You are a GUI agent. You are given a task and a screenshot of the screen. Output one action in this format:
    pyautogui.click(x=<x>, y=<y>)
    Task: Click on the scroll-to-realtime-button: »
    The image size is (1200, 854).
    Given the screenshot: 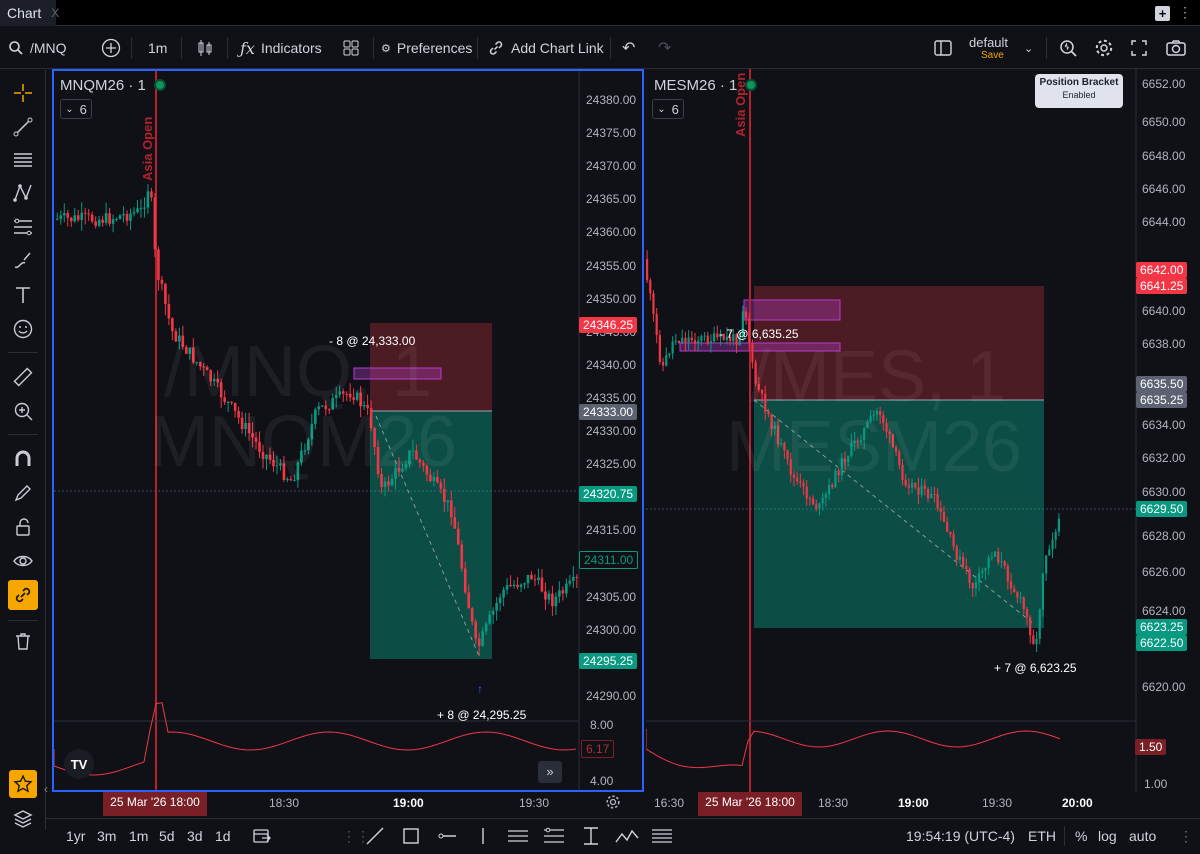 What is the action you would take?
    pyautogui.click(x=550, y=772)
    